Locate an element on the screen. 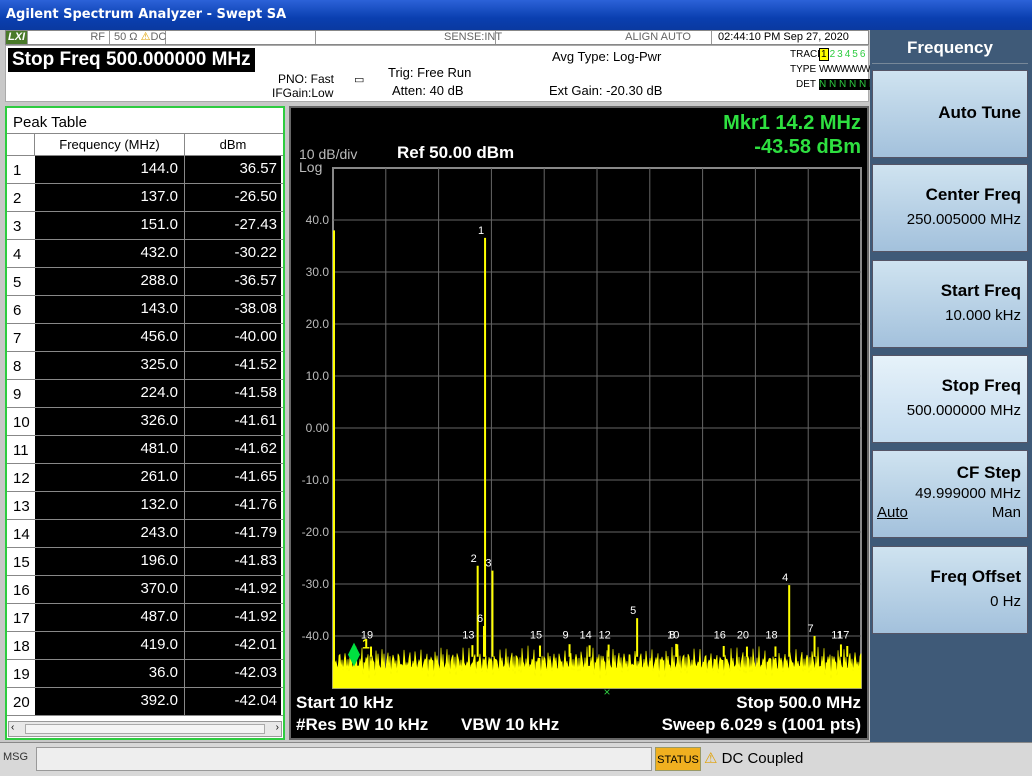 The image size is (1032, 776). peak-amplitude: -42.04 is located at coordinates (233, 701).